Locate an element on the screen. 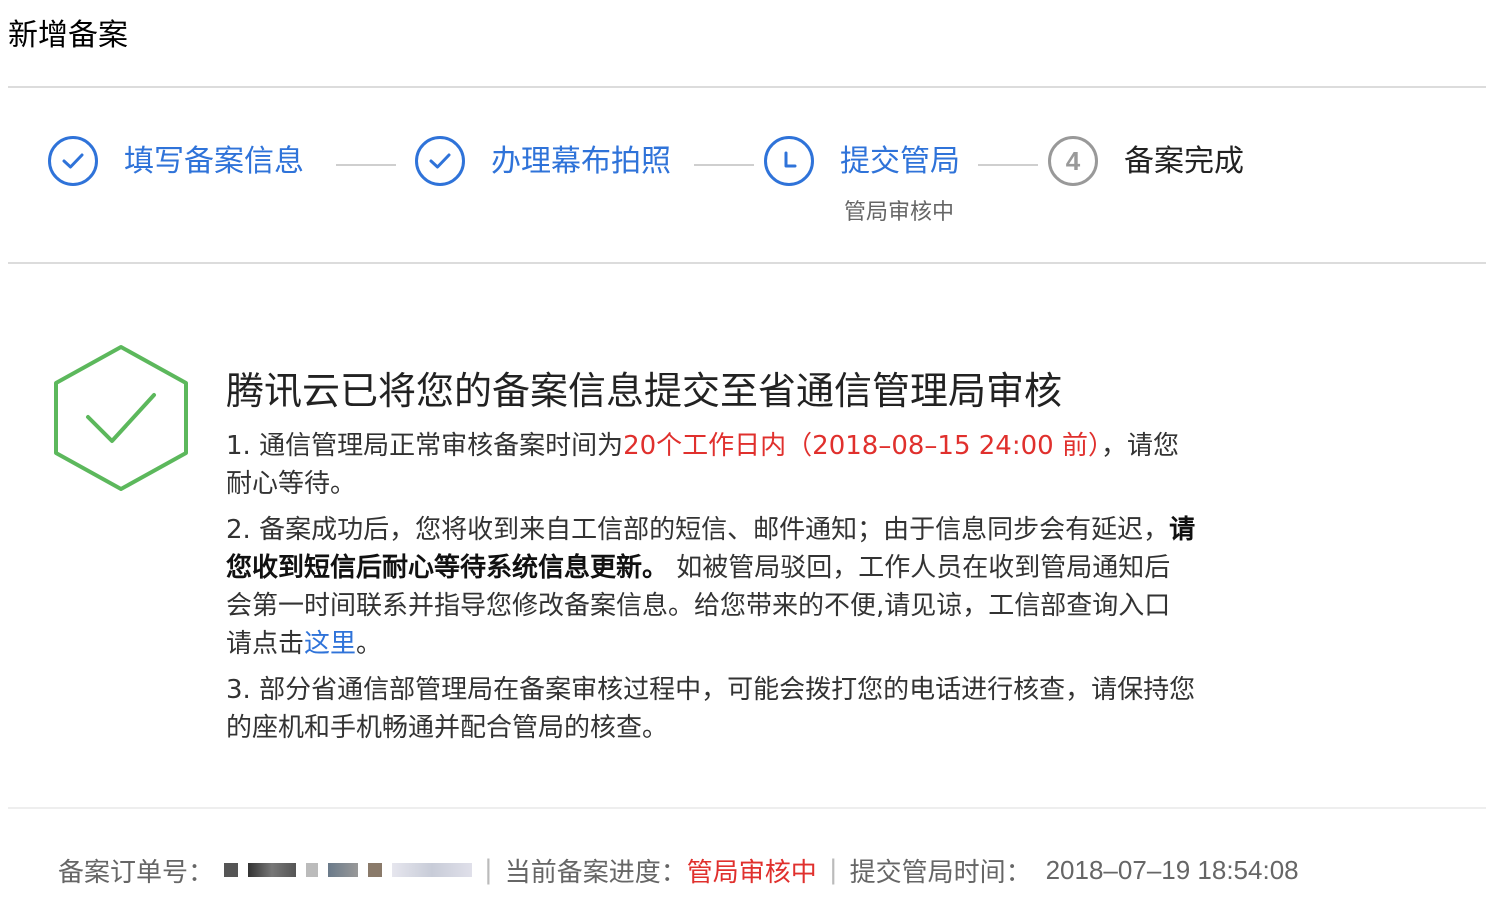 This screenshot has height=914, width=1486. step-4-label: 备案完成 is located at coordinates (1184, 161).